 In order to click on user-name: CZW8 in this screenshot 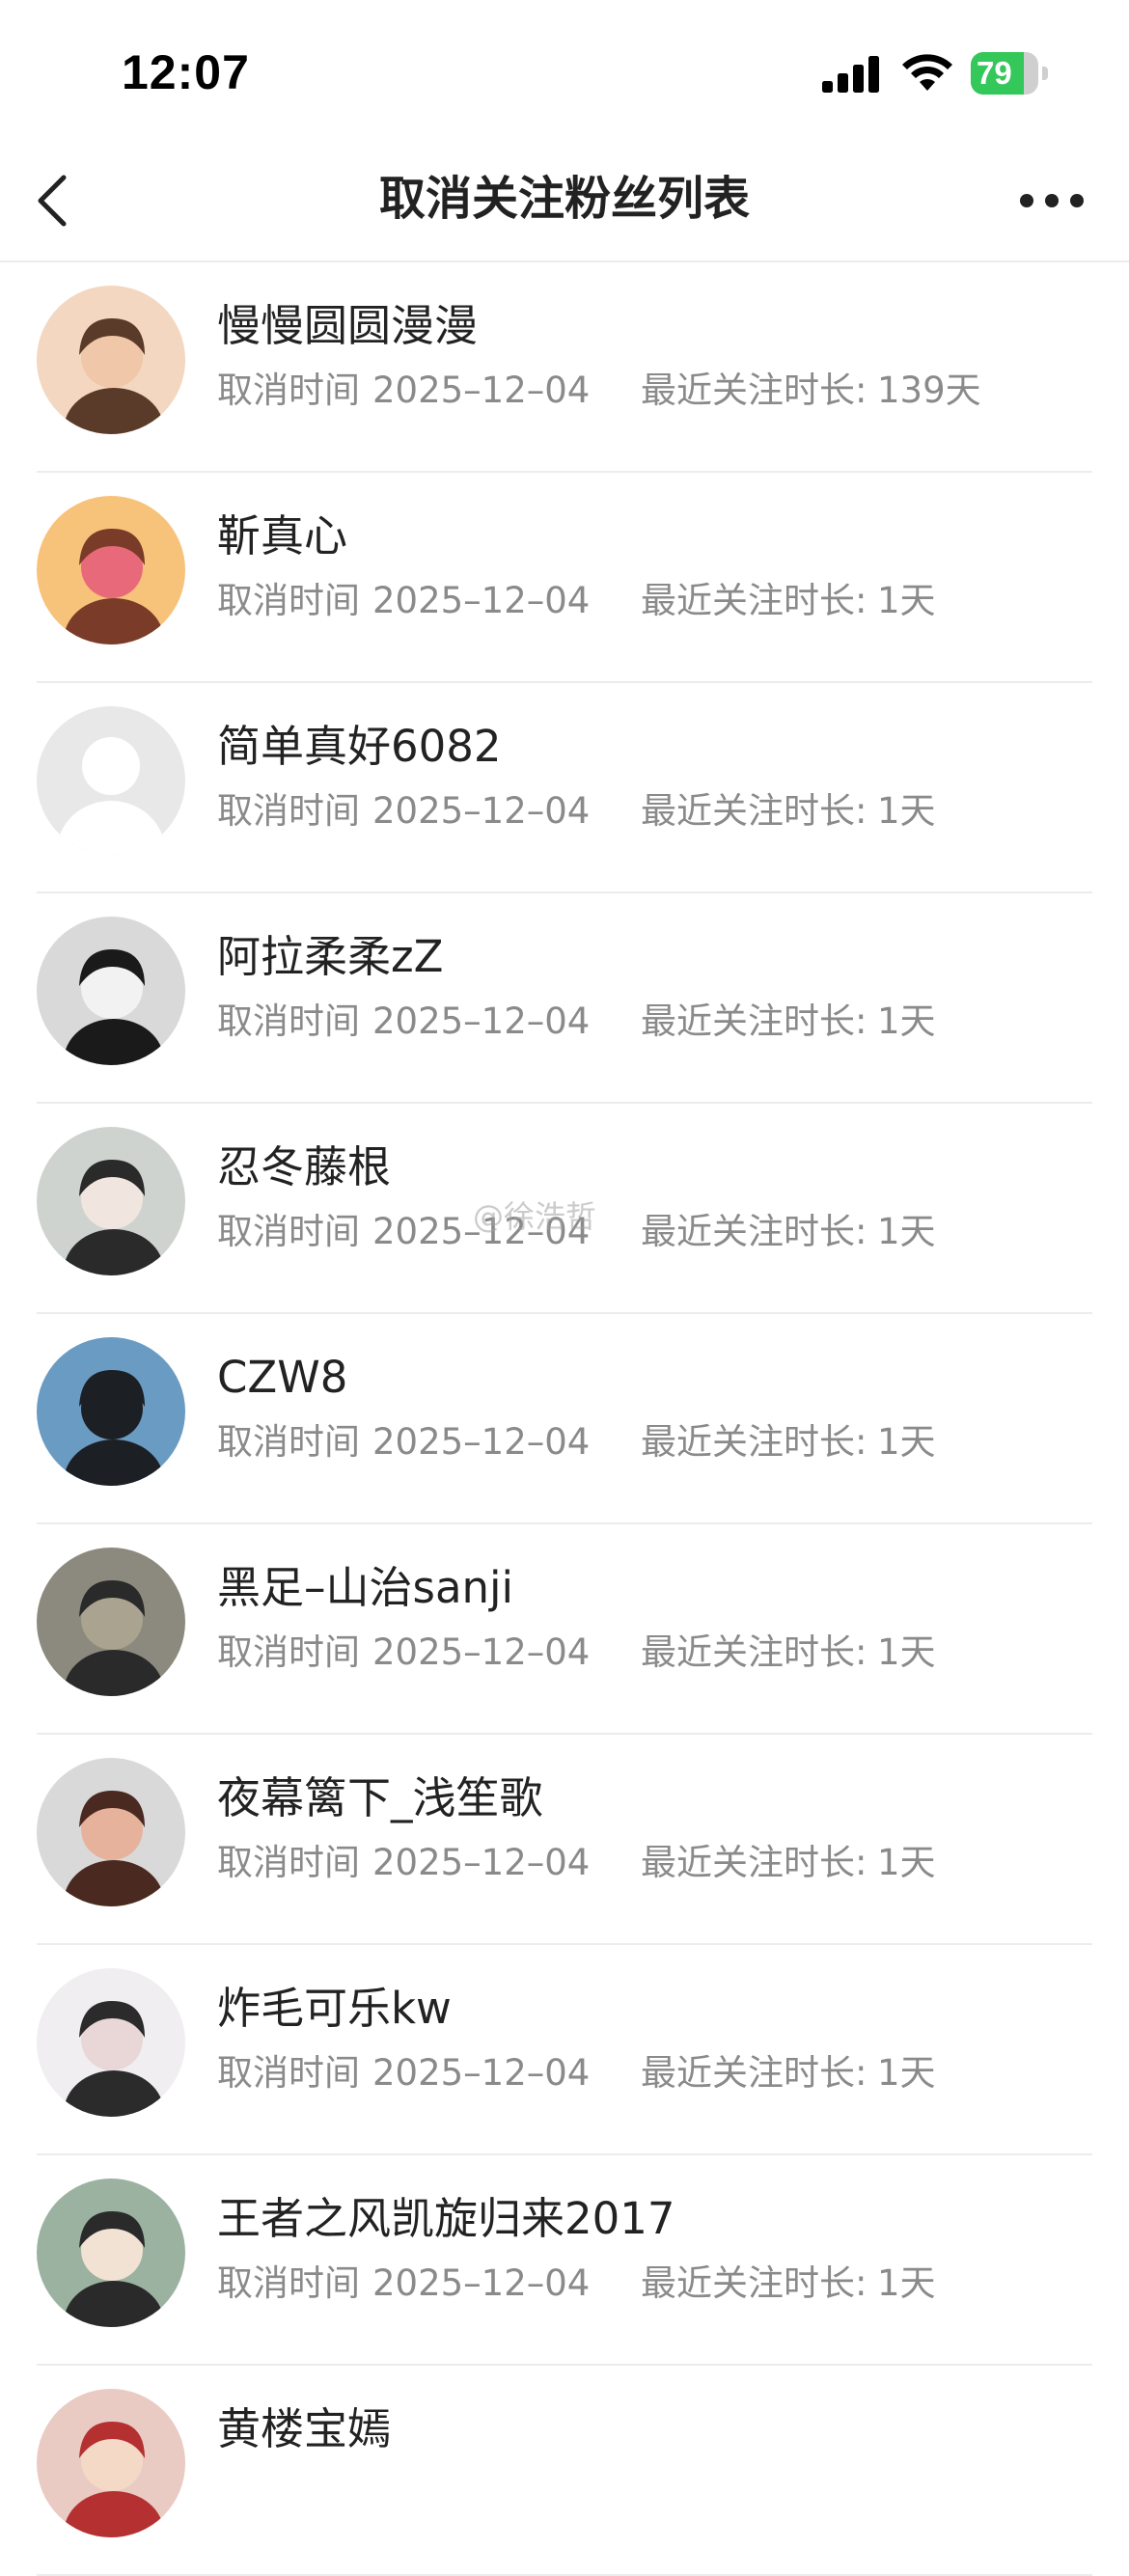, I will do `click(282, 1378)`.